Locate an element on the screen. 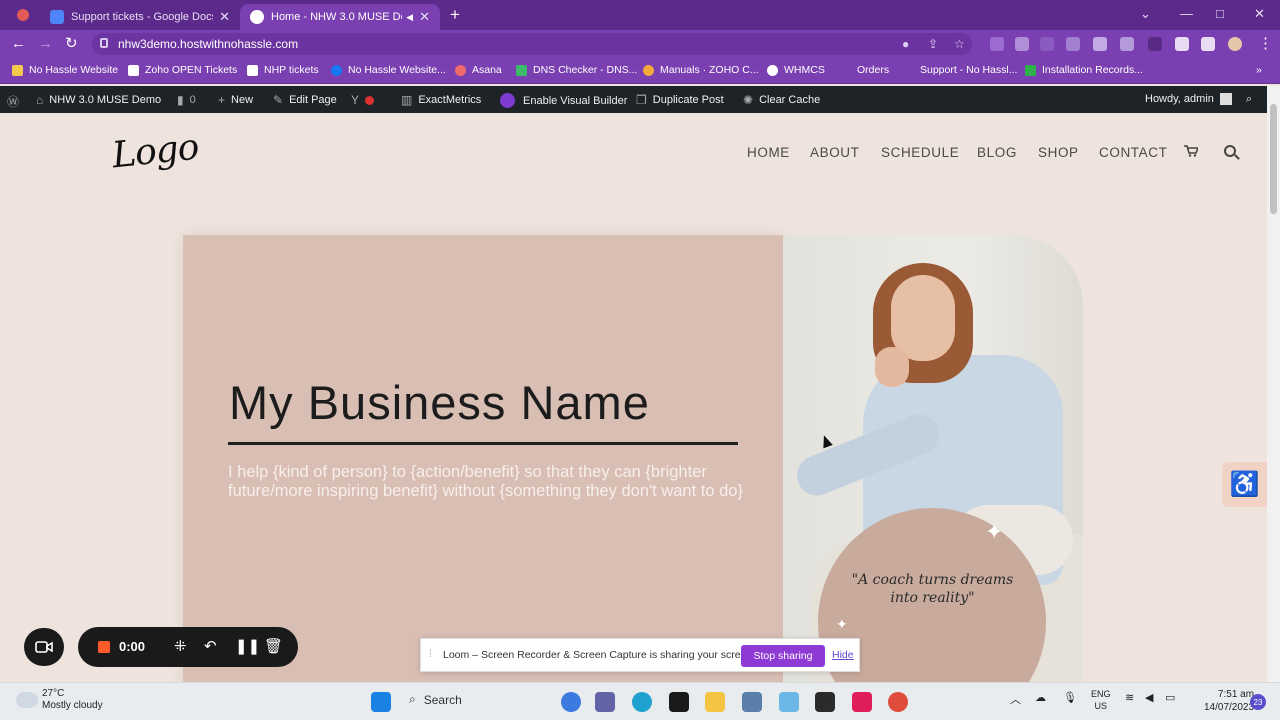 This screenshot has height=720, width=1280. drag-handle-icon: ⁞ is located at coordinates (430, 654).